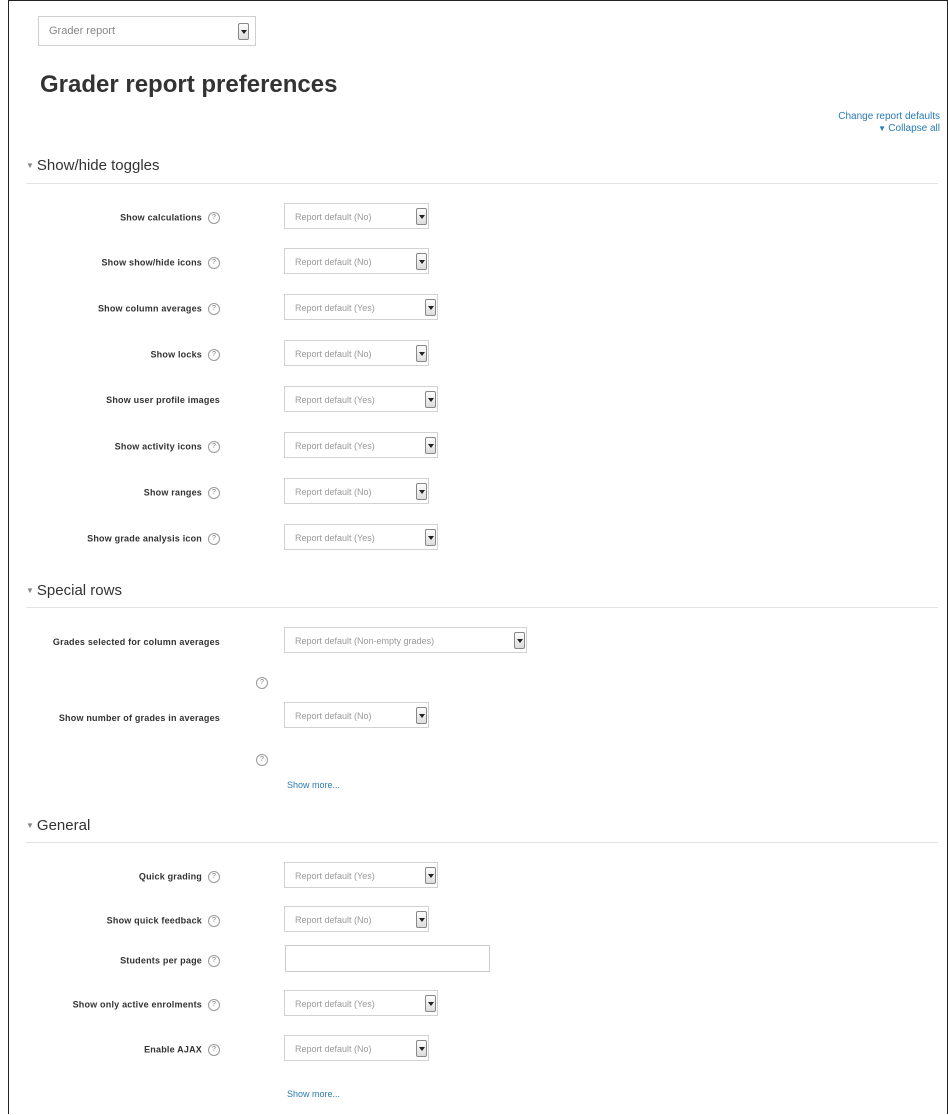  Describe the element at coordinates (189, 84) in the screenshot. I see `page-title: Grader report preferences` at that location.